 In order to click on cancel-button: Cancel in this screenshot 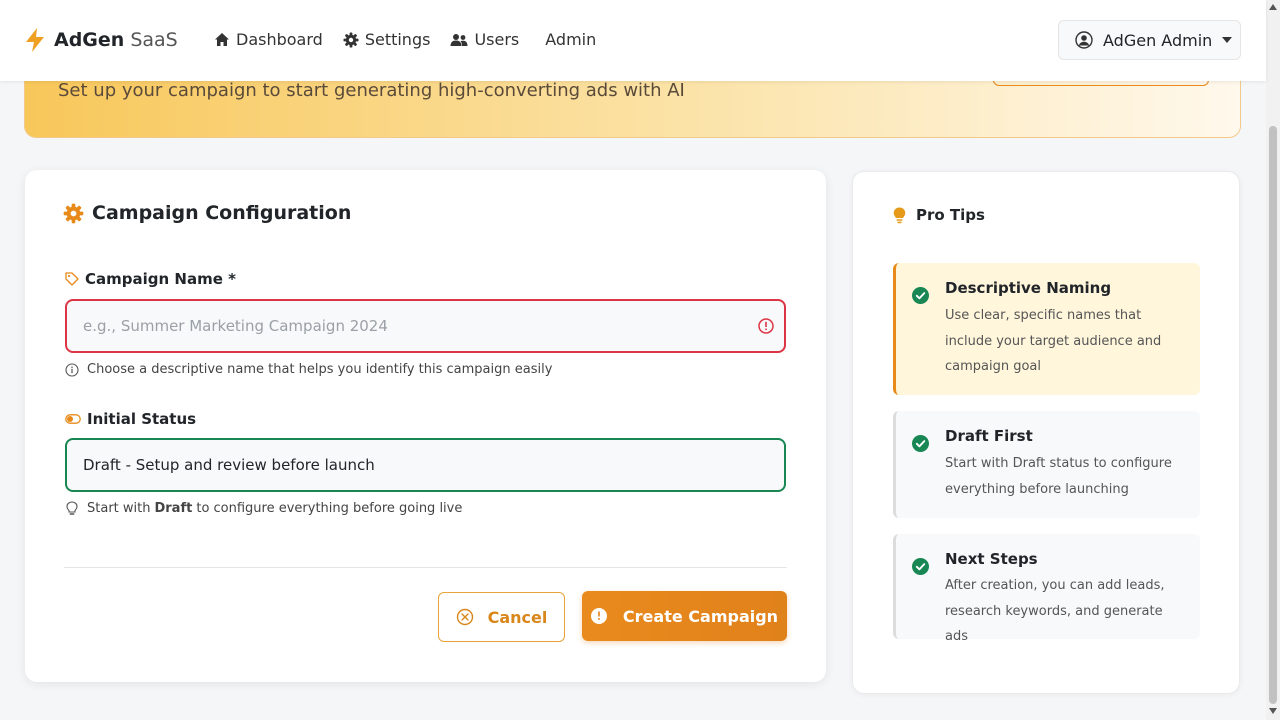, I will do `click(501, 617)`.